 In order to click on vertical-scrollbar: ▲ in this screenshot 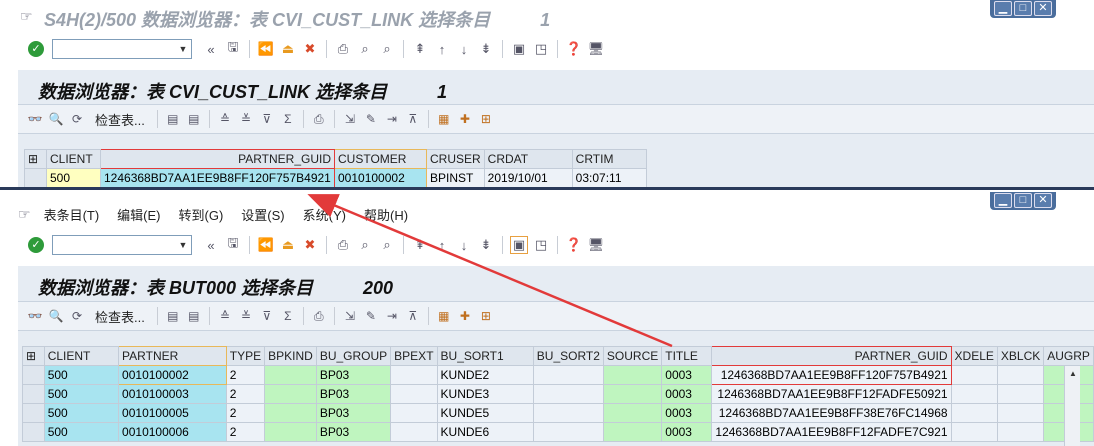, I will do `click(1072, 406)`.